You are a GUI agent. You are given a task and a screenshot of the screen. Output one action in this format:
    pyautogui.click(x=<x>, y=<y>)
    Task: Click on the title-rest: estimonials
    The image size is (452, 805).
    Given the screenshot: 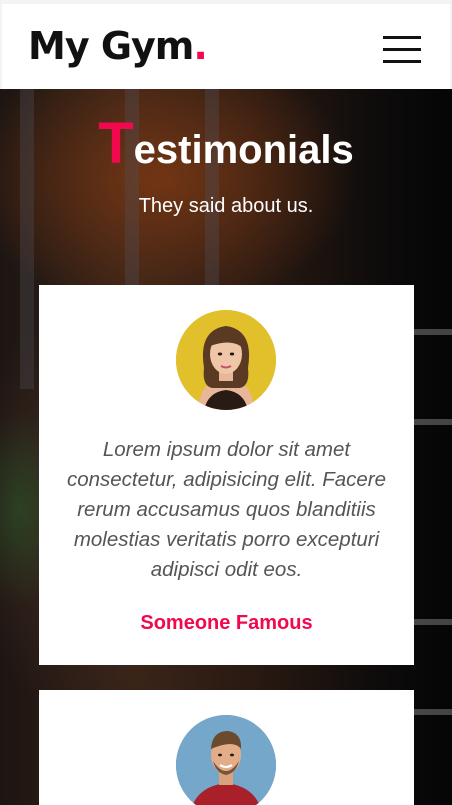 What is the action you would take?
    pyautogui.click(x=243, y=150)
    